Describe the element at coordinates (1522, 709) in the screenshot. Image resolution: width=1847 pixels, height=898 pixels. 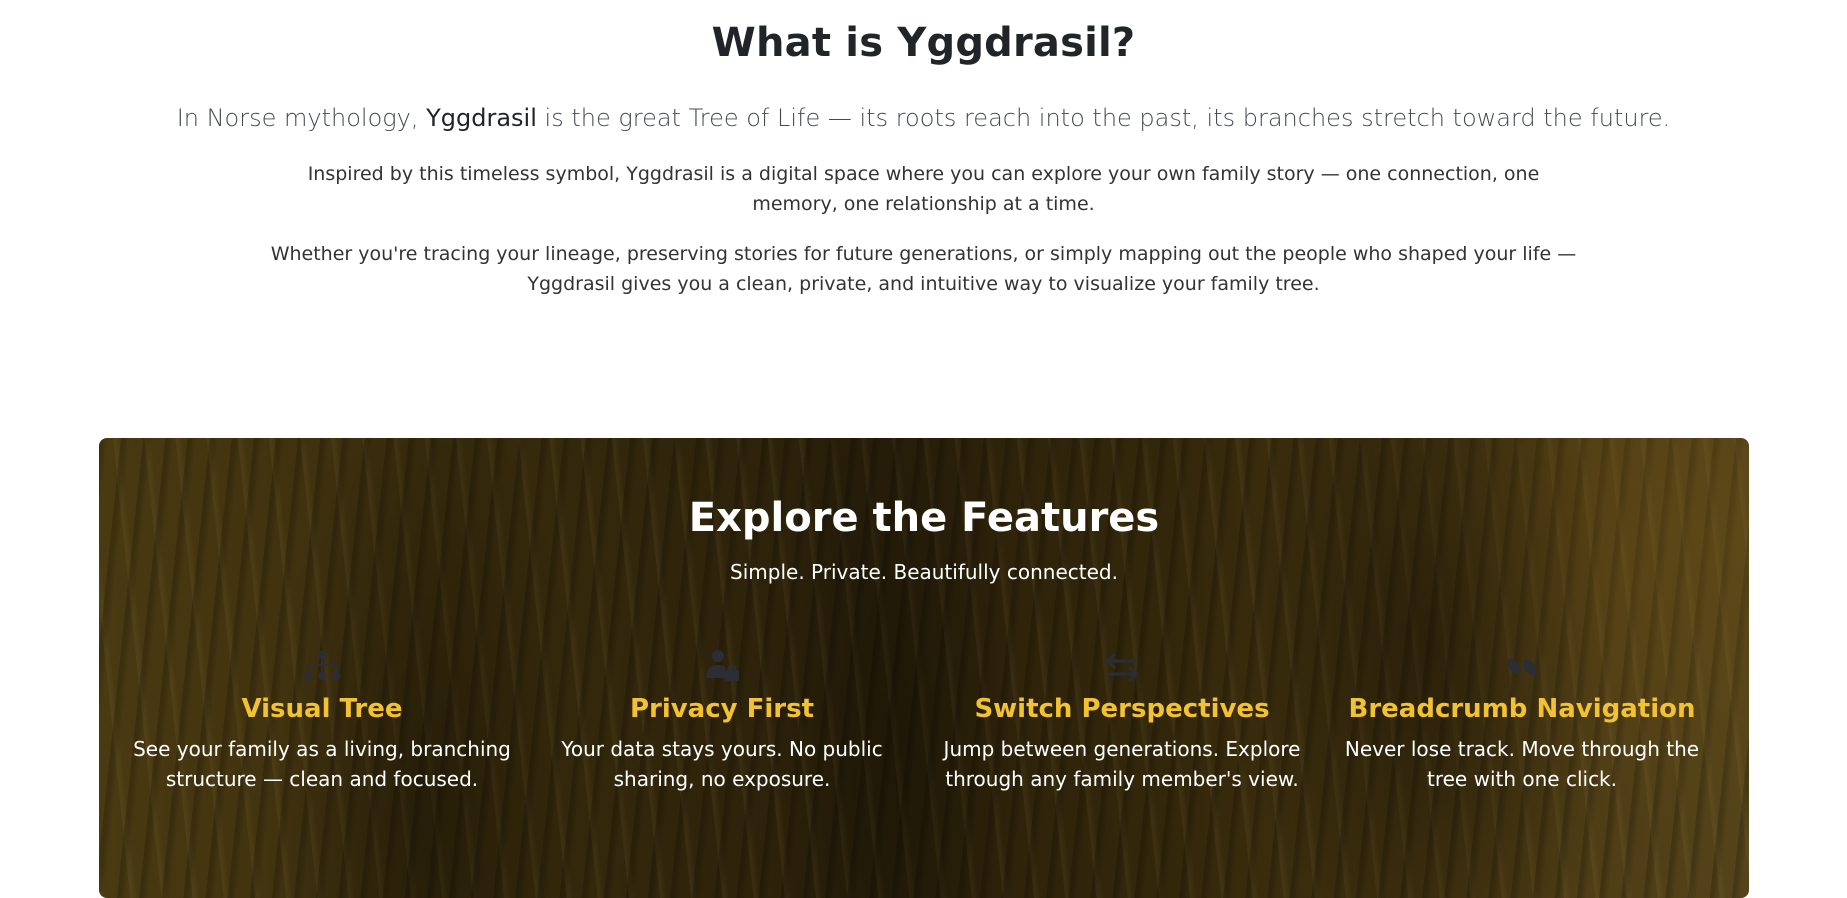
I see `feature-title: Breadcrumb Navigation` at that location.